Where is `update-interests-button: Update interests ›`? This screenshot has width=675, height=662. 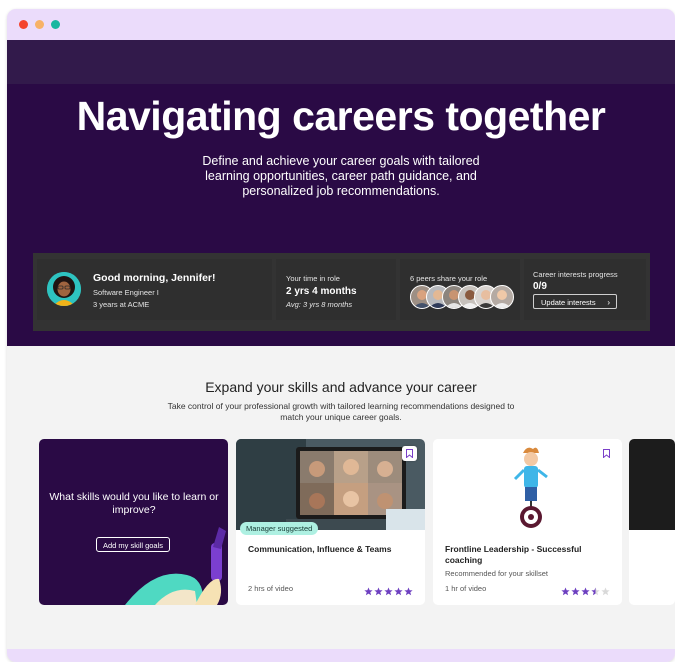 update-interests-button: Update interests › is located at coordinates (575, 301).